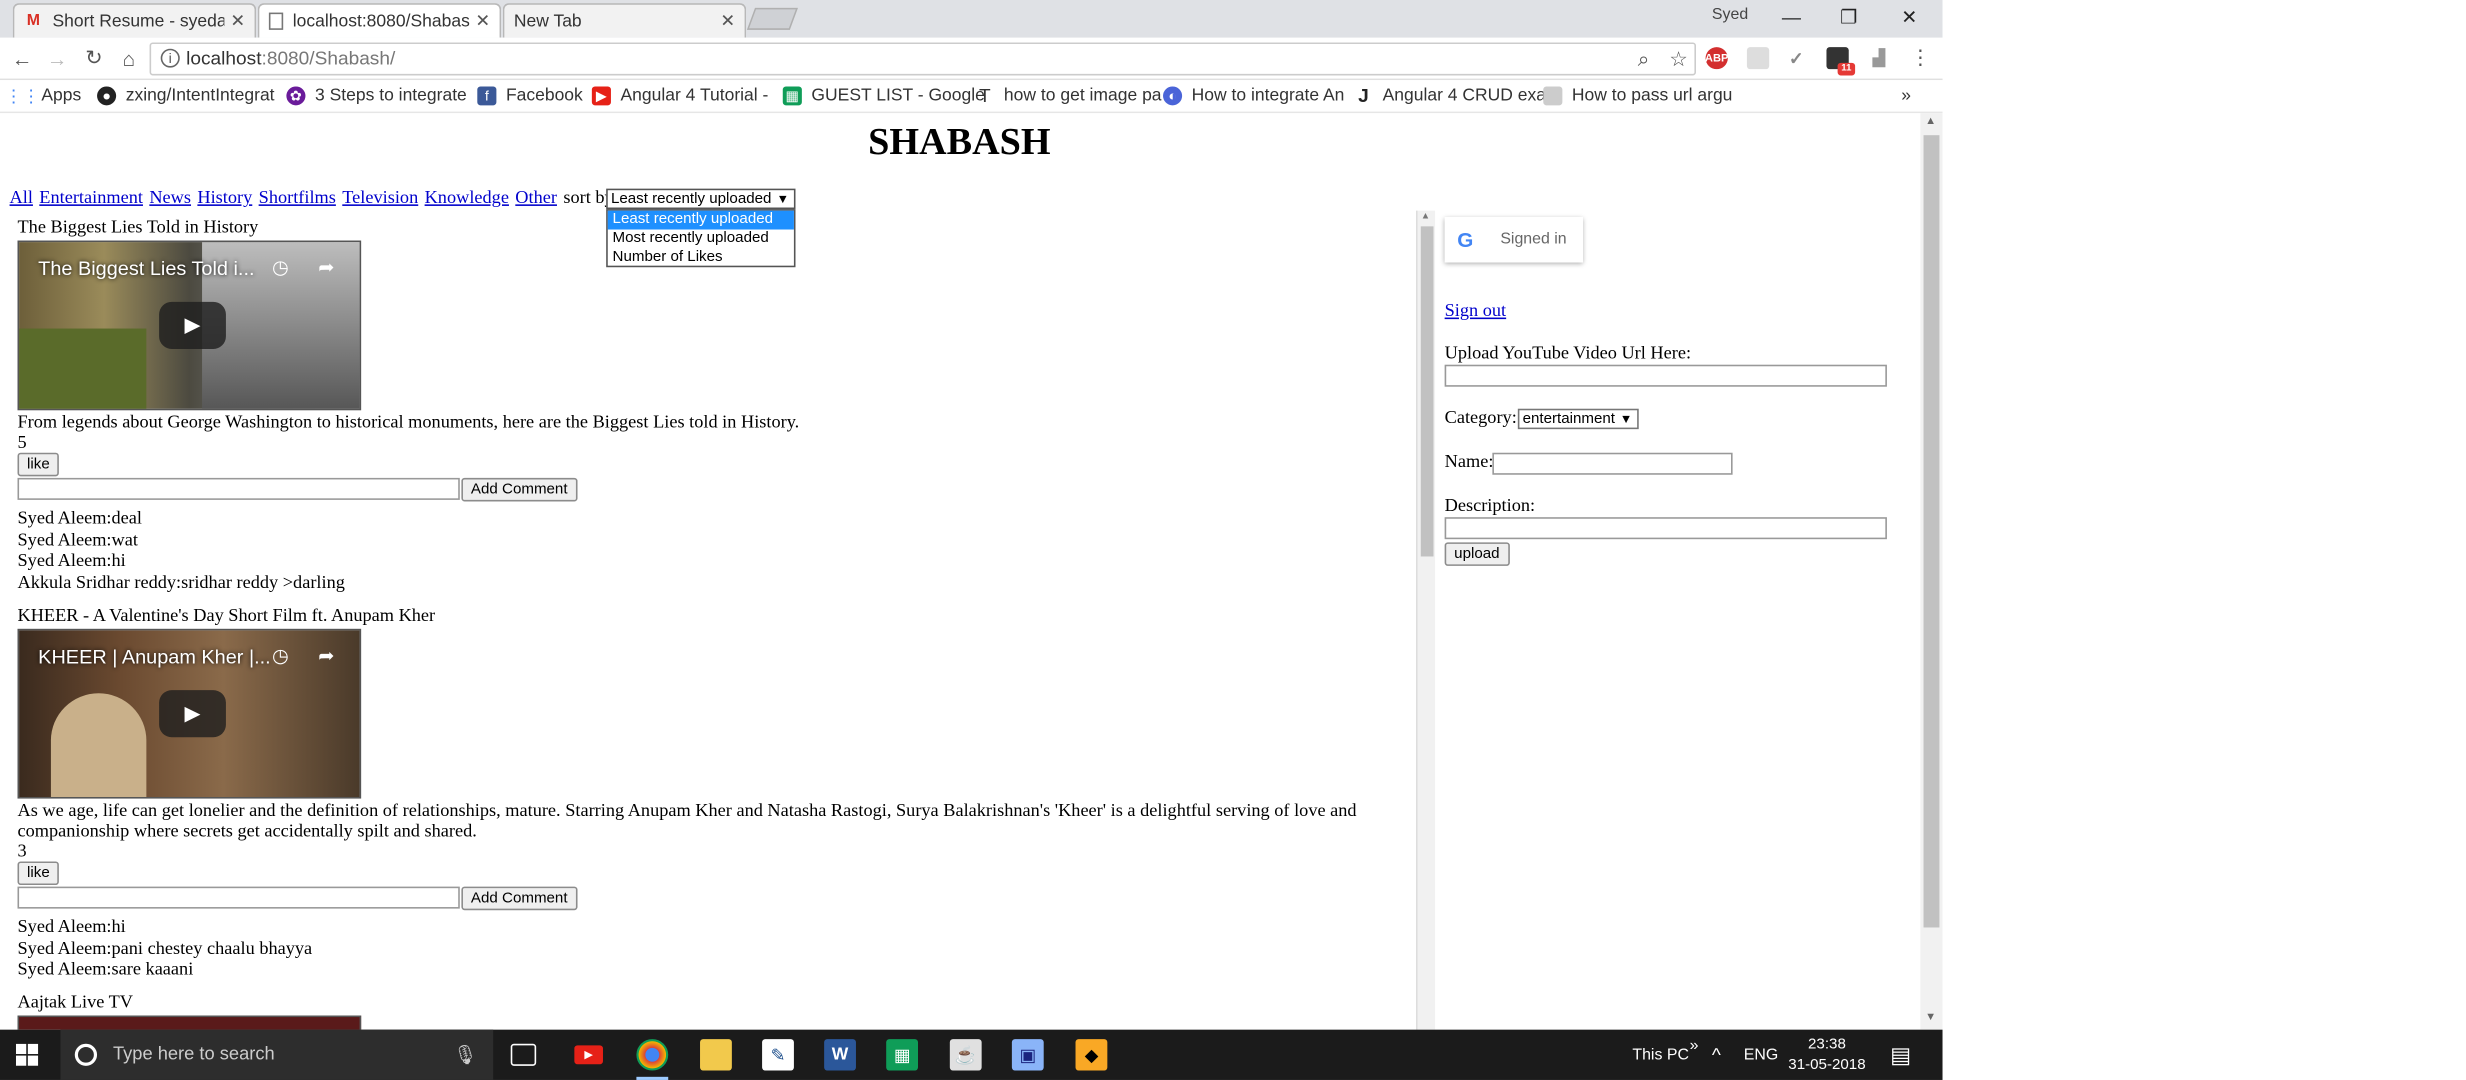 The image size is (2466, 1080). I want to click on minimize-icon: —, so click(1791, 17).